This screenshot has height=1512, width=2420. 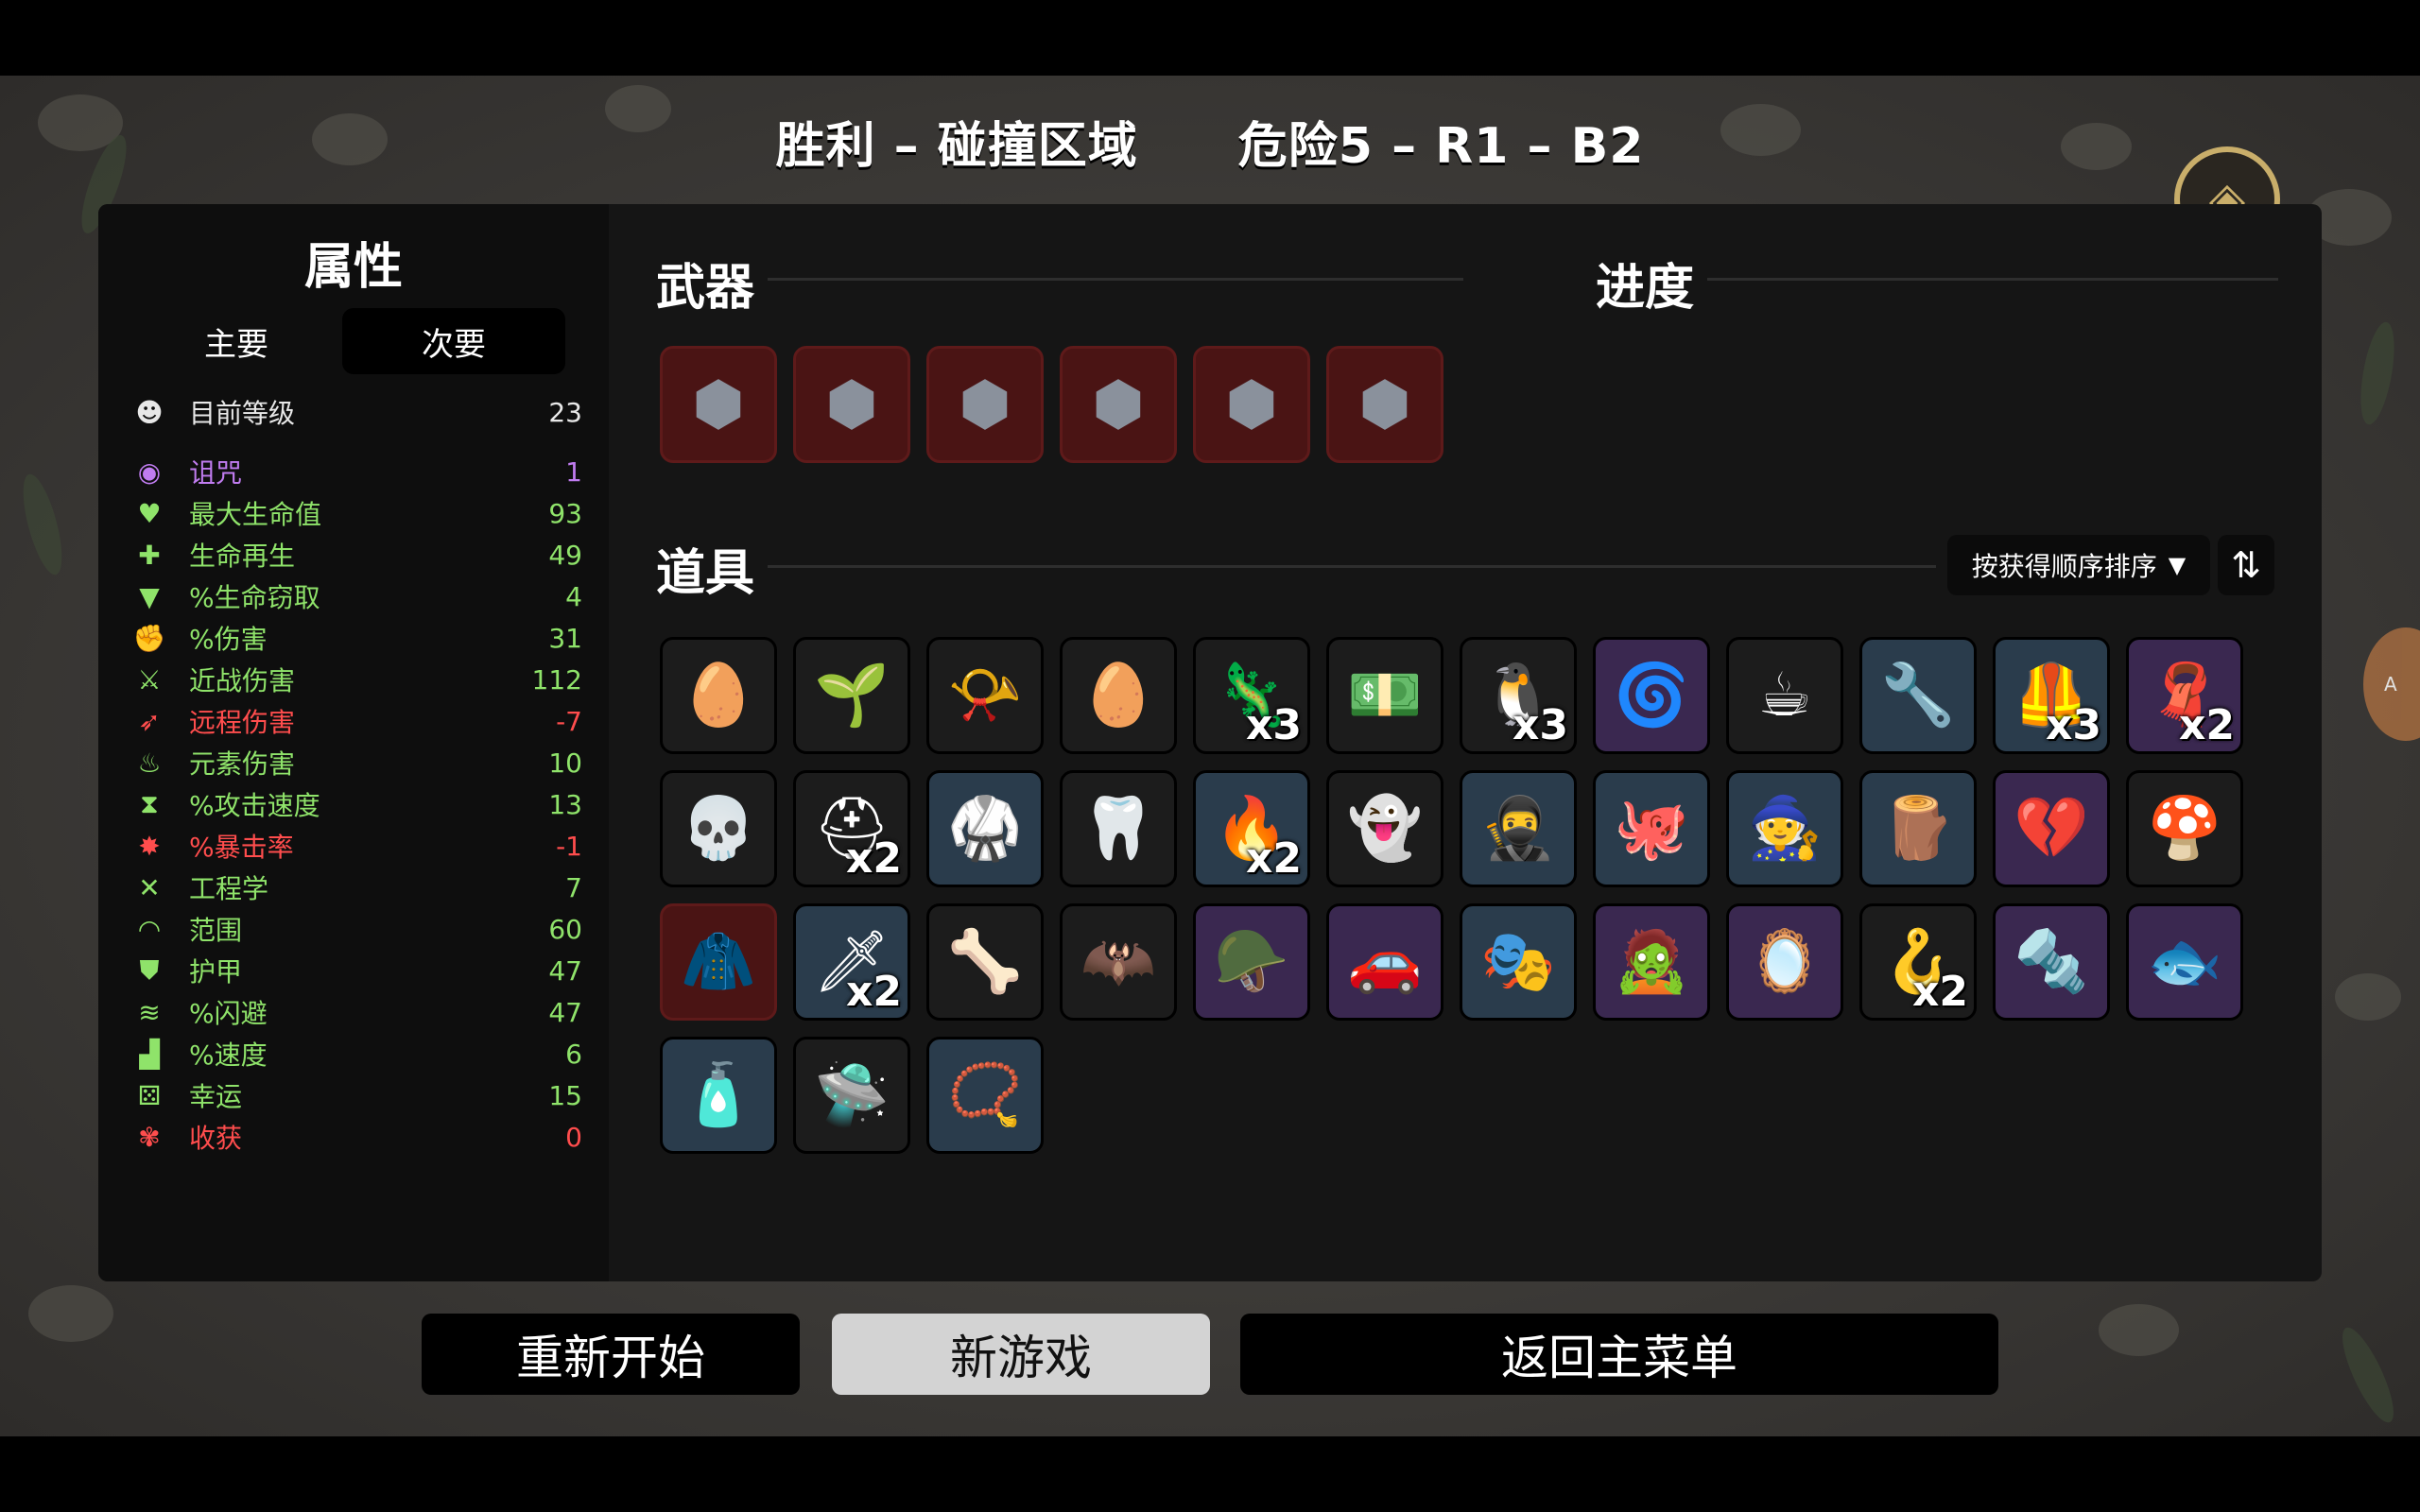 I want to click on item-slot: 🐧 x3, so click(x=1518, y=695).